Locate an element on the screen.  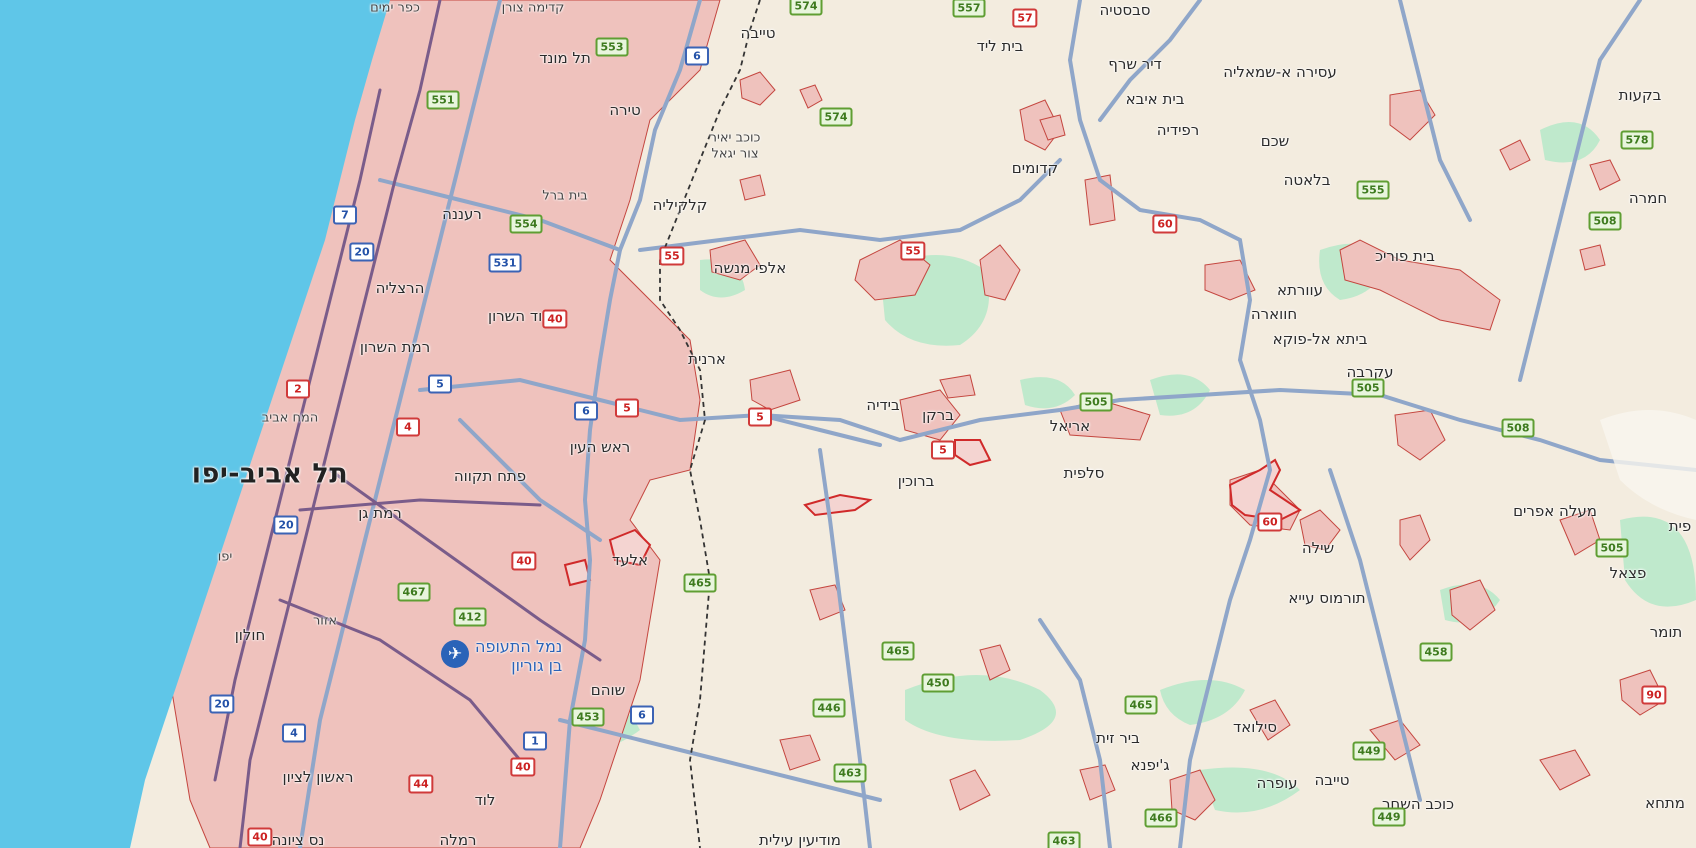
place-label: שכם is located at coordinates (1275, 141).